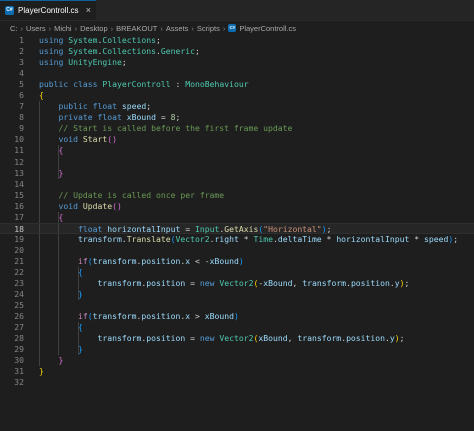  I want to click on code-line: 3 using UnityEngine;, so click(237, 62).